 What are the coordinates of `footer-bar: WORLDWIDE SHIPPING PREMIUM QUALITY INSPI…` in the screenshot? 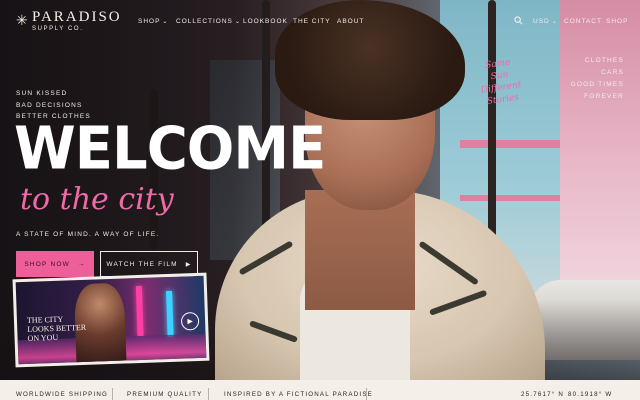 It's located at (320, 390).